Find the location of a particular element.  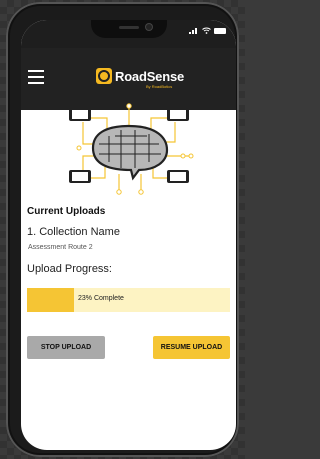

collection-name: 1. Collection Name is located at coordinates (73, 232).